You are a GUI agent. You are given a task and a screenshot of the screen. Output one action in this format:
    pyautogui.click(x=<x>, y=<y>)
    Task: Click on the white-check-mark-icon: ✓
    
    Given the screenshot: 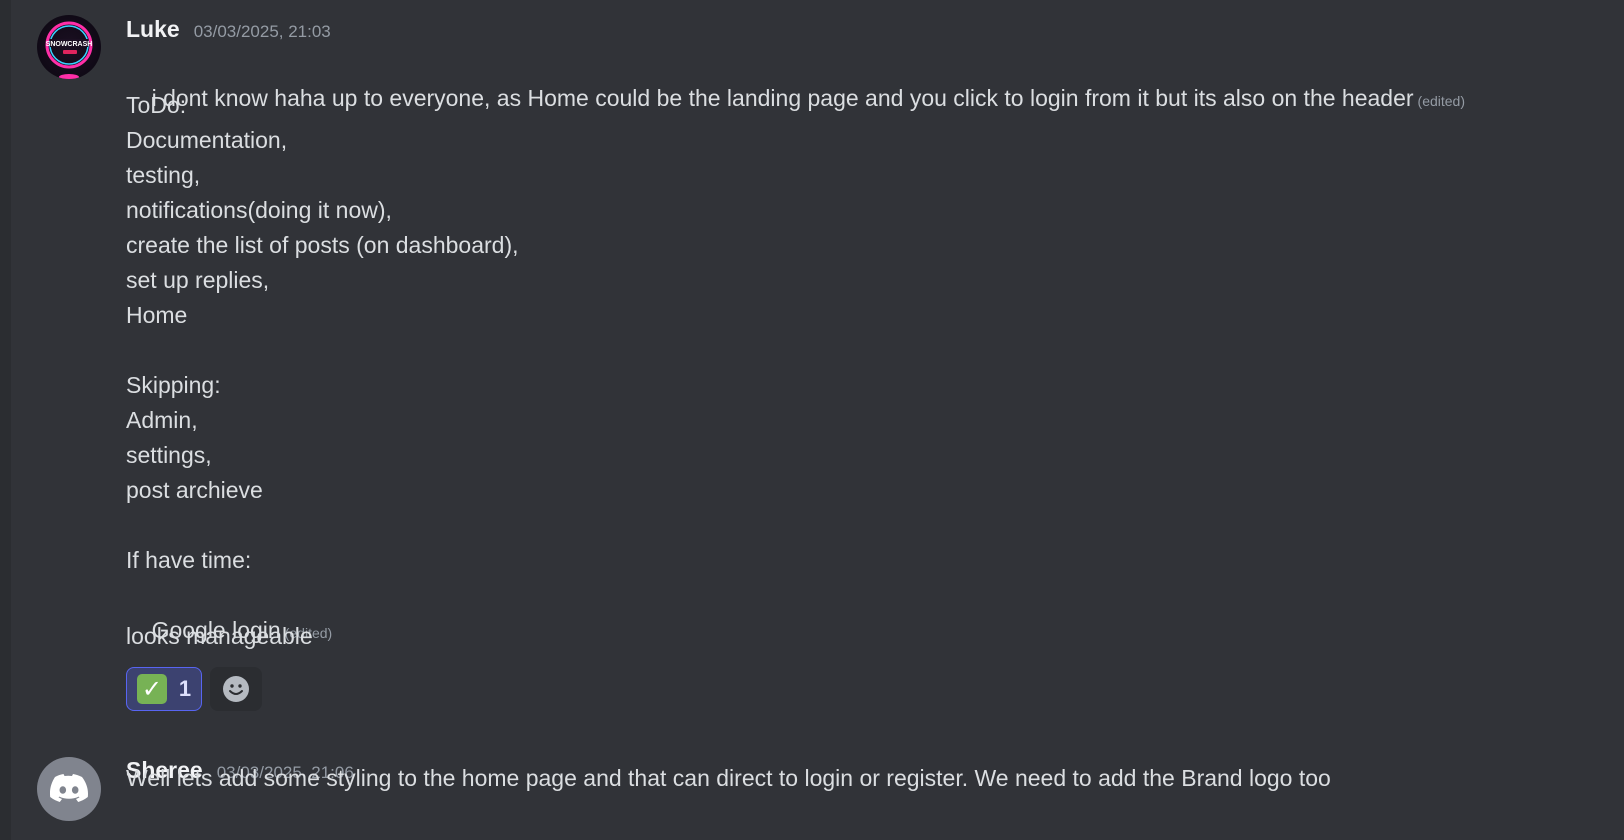 What is the action you would take?
    pyautogui.click(x=151, y=689)
    